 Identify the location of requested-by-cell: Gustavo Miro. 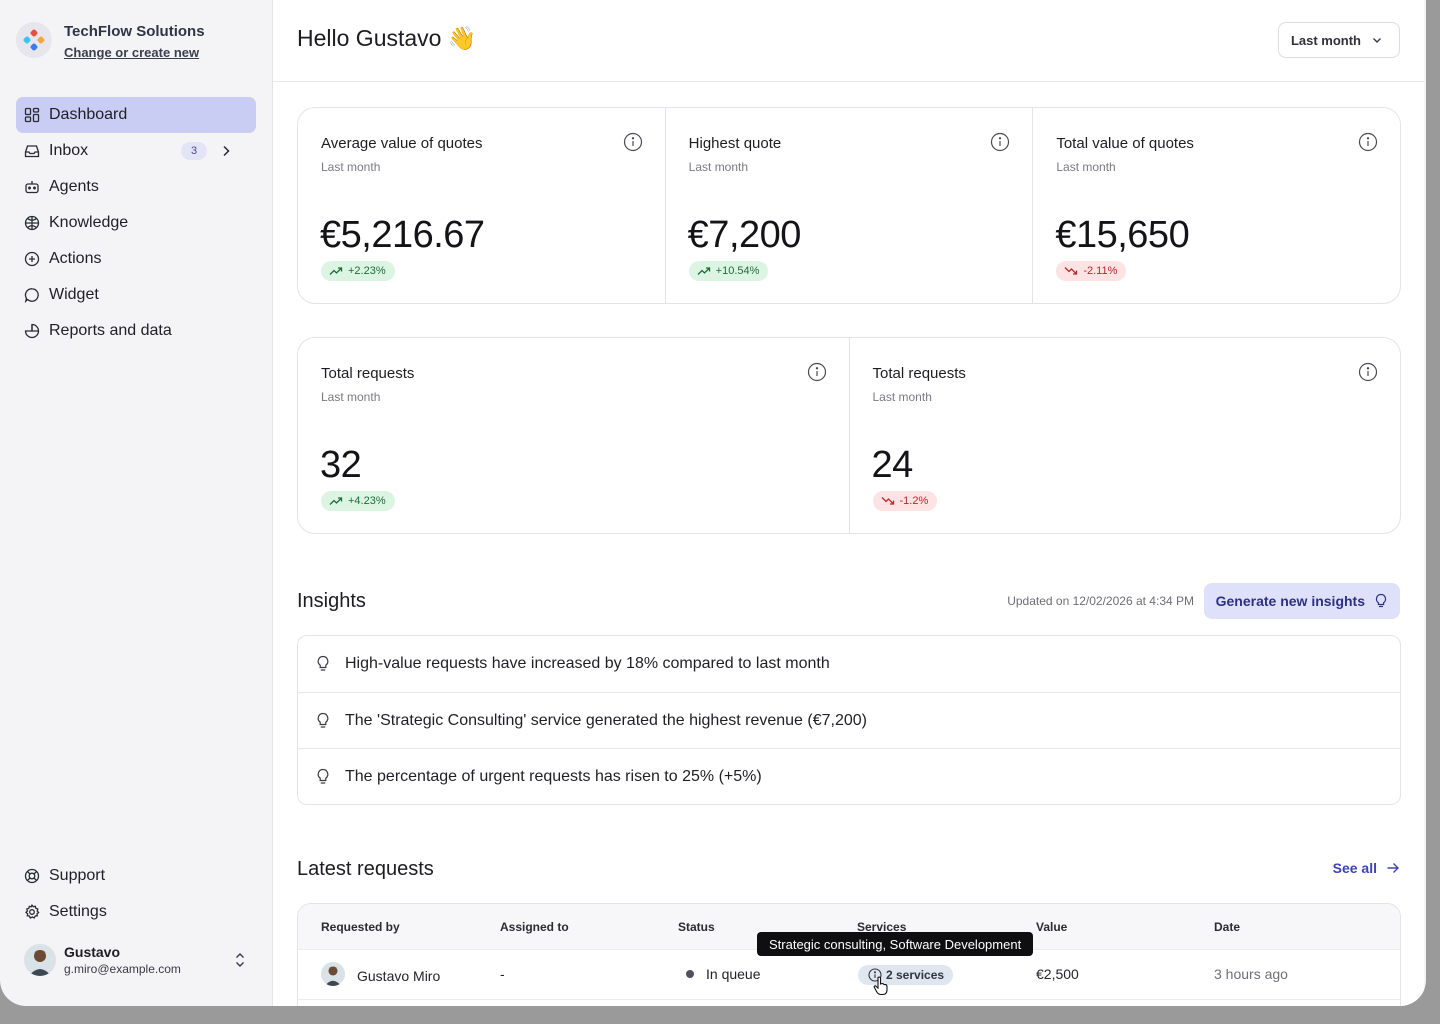
(381, 974).